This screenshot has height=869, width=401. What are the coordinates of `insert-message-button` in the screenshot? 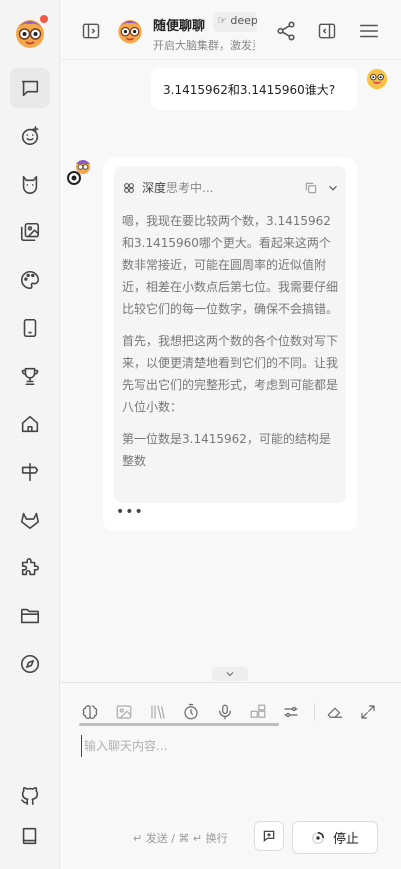 It's located at (269, 836).